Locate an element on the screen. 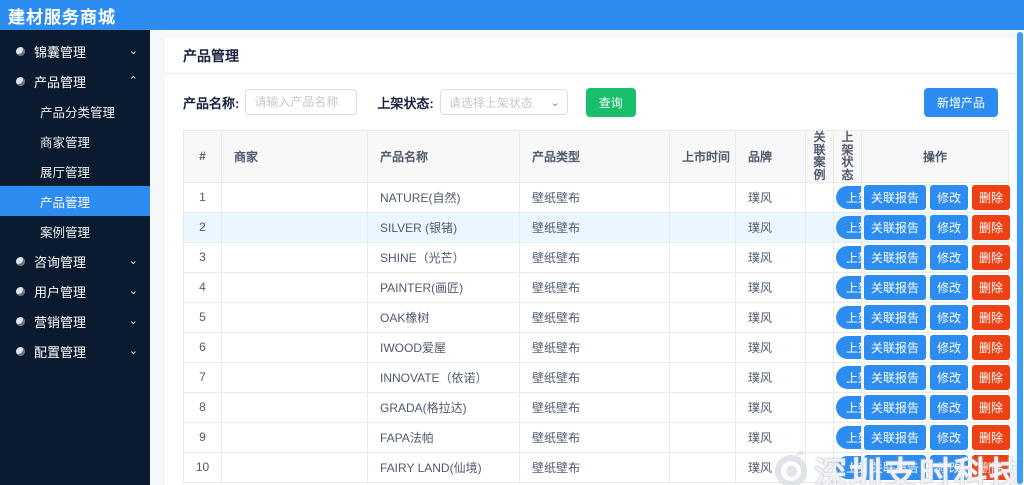  sidebar-item-product-active: 产品管理 is located at coordinates (75, 201).